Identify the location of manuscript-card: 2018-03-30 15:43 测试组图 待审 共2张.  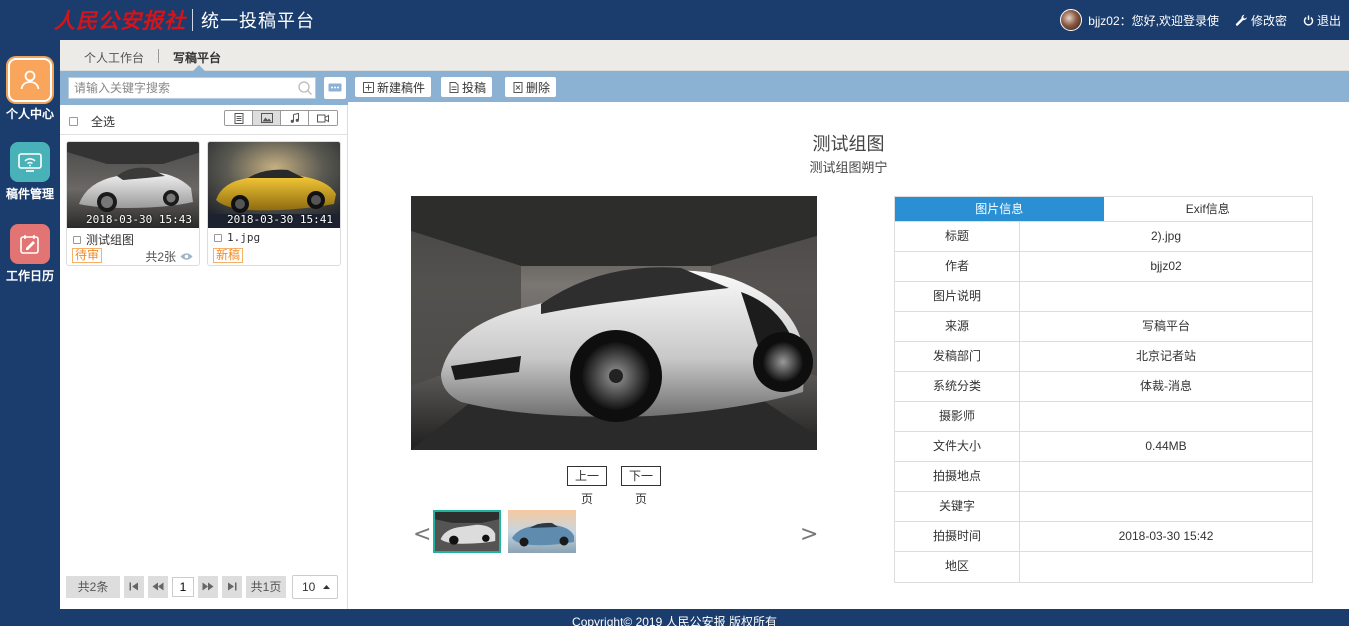
(133, 203).